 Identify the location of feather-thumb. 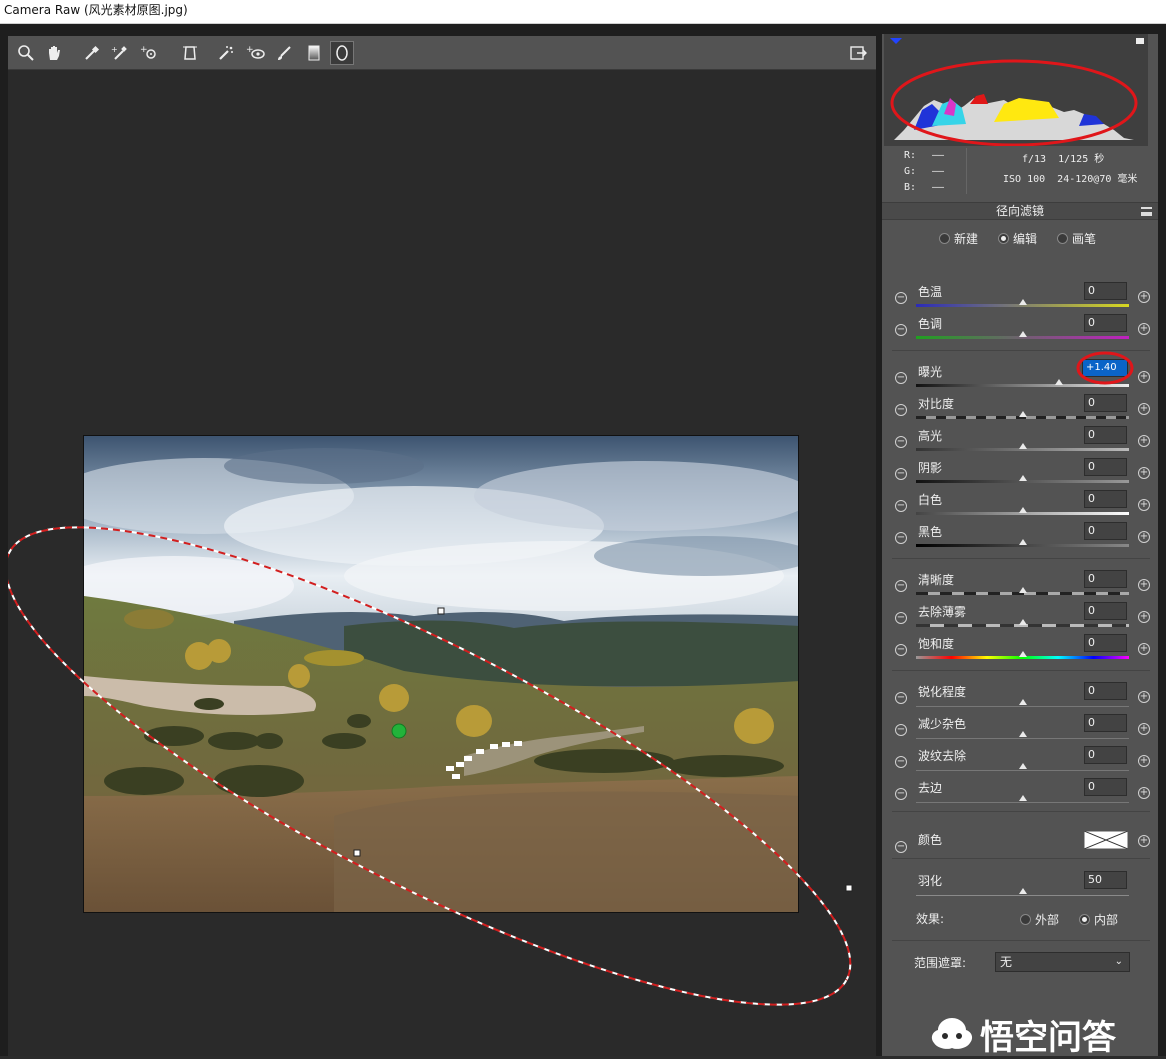
(1022, 891).